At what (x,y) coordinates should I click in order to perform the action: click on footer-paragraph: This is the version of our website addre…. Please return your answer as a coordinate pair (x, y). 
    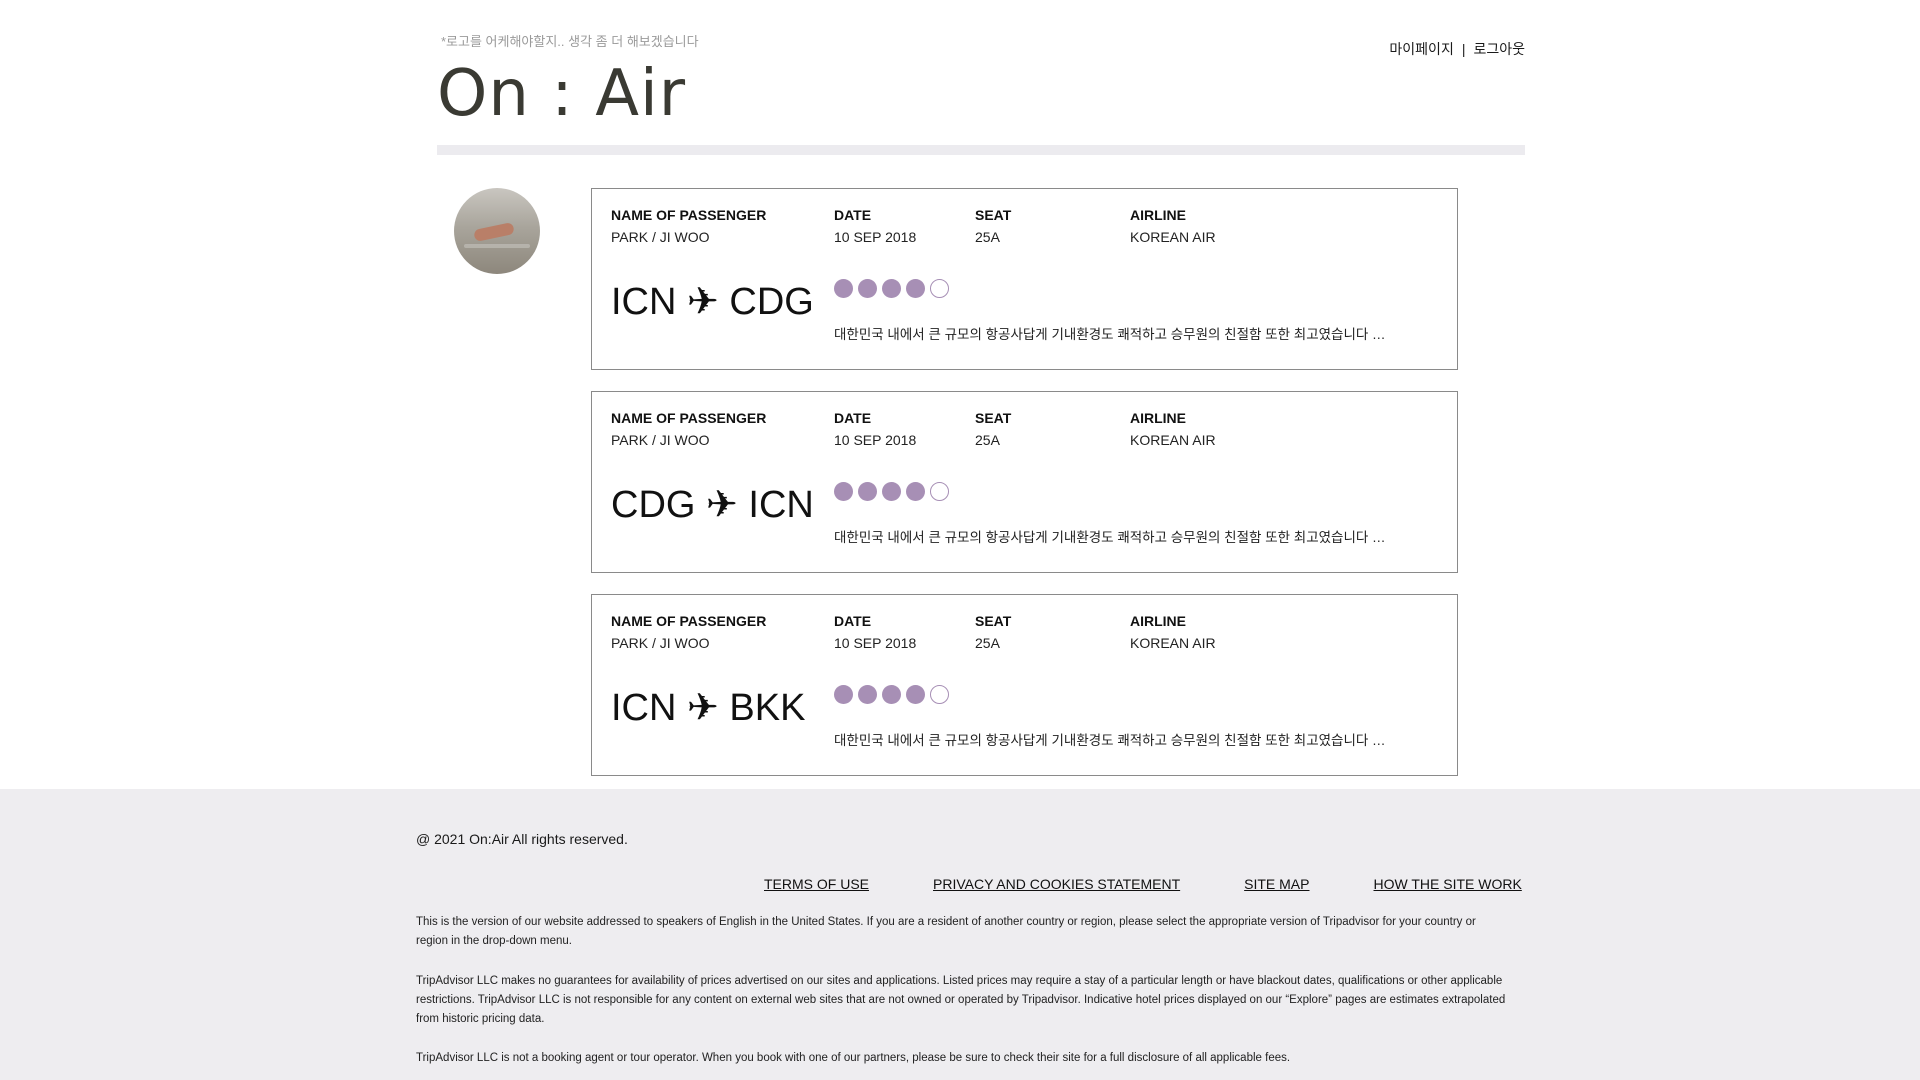
    Looking at the image, I should click on (946, 931).